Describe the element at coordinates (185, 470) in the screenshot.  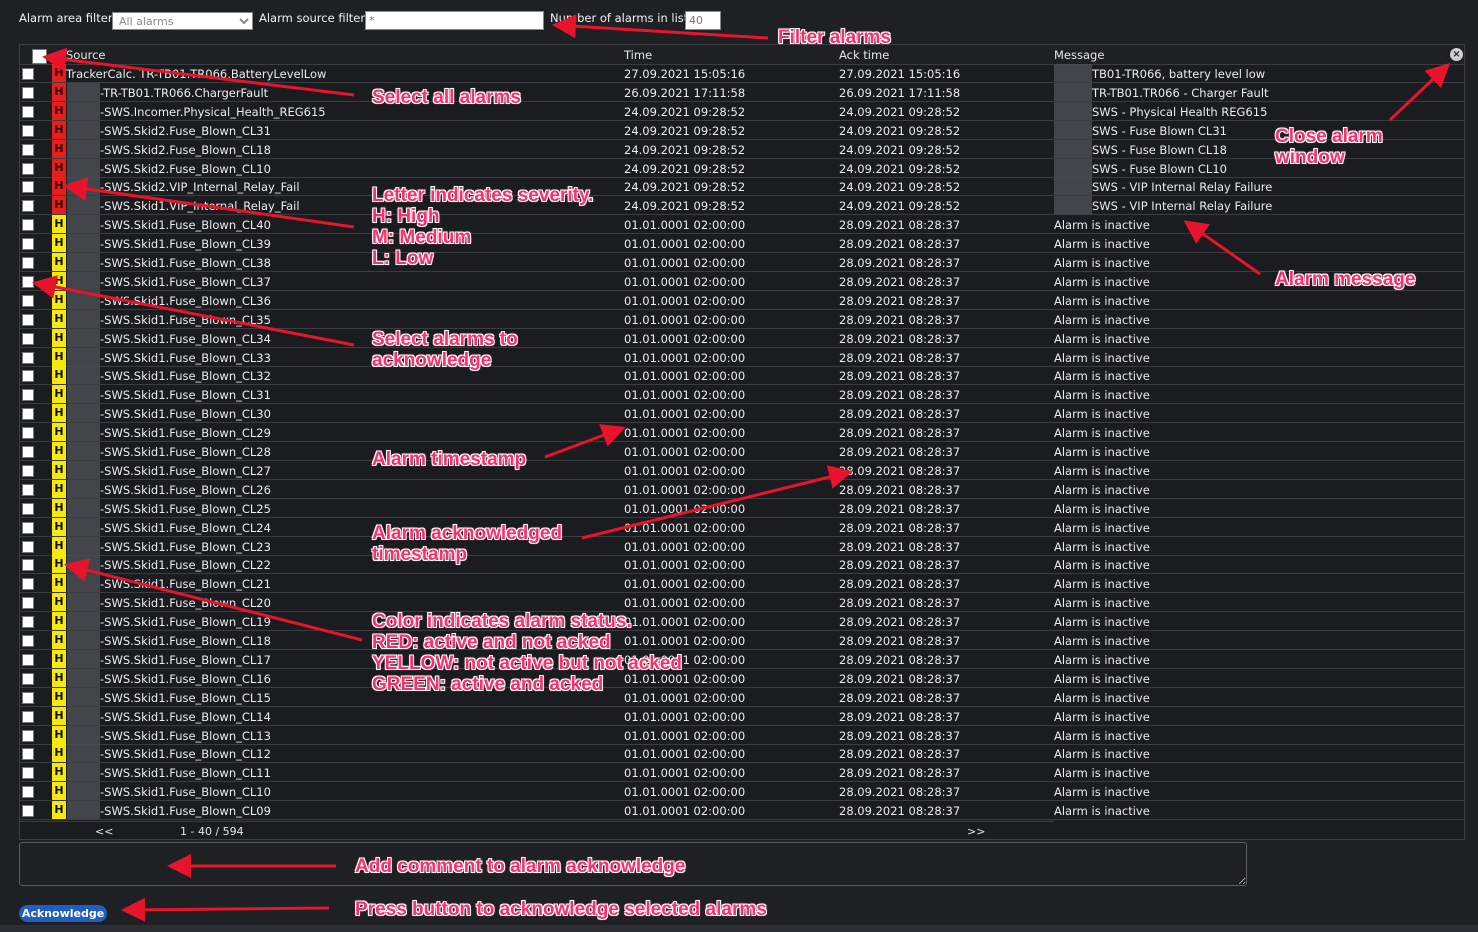
I see `source-cell: -SWS.Skid1.Fuse_Blown_CL27` at that location.